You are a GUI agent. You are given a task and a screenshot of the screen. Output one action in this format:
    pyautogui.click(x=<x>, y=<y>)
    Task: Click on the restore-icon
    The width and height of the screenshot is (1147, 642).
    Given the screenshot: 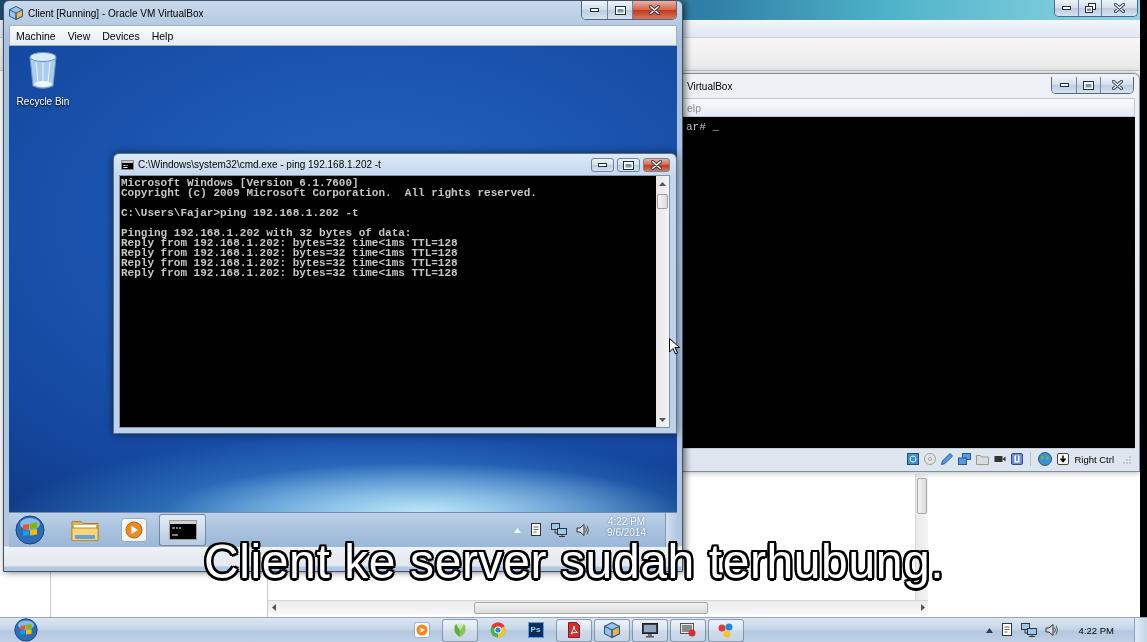 What is the action you would take?
    pyautogui.click(x=1090, y=8)
    